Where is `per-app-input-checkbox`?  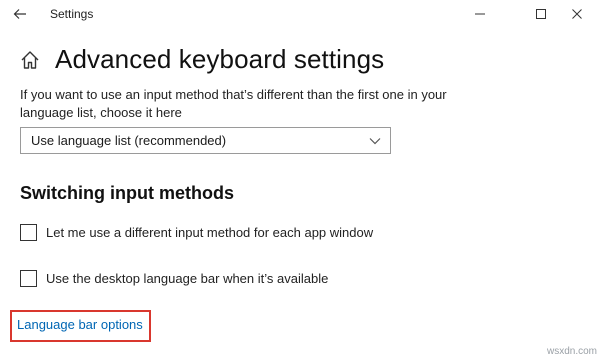 per-app-input-checkbox is located at coordinates (28, 232).